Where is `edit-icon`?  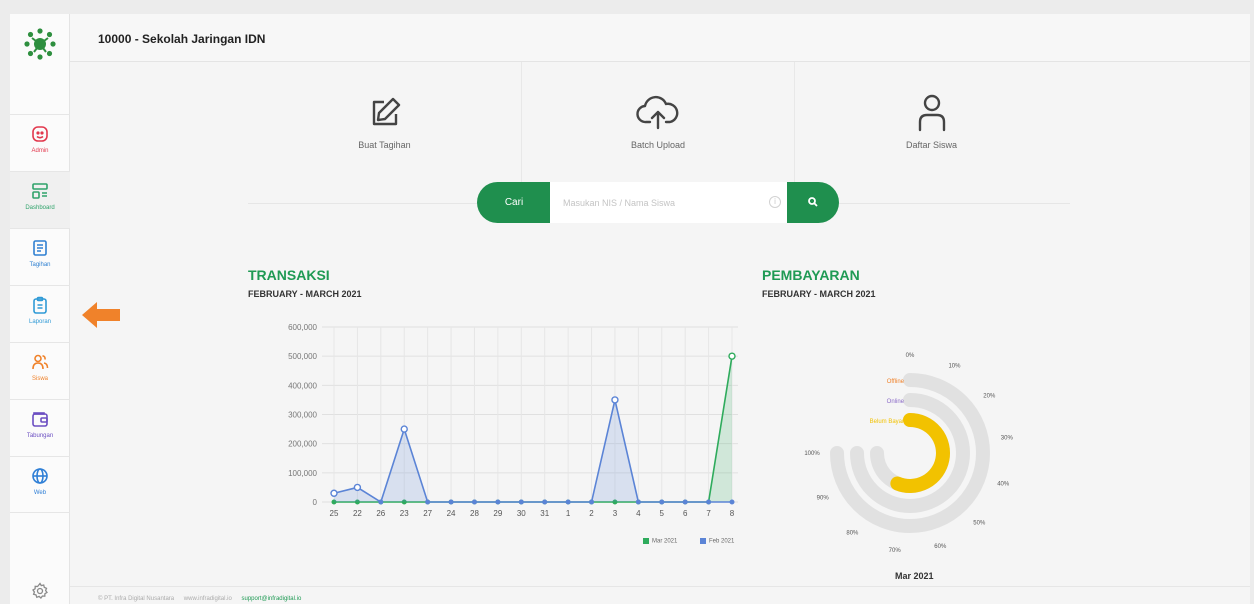
edit-icon is located at coordinates (386, 111).